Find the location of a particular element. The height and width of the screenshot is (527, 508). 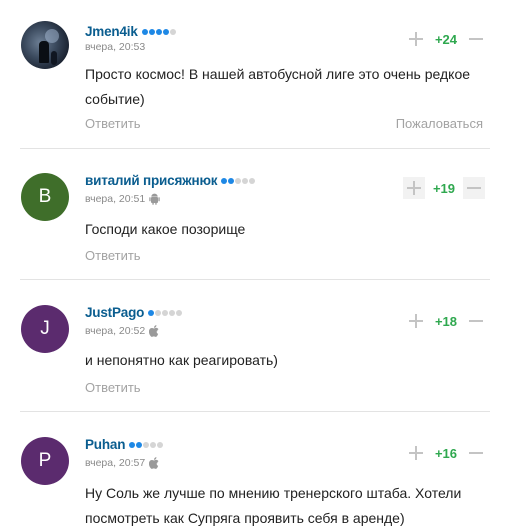

timestamp: вчера, 20:52 is located at coordinates (115, 331).